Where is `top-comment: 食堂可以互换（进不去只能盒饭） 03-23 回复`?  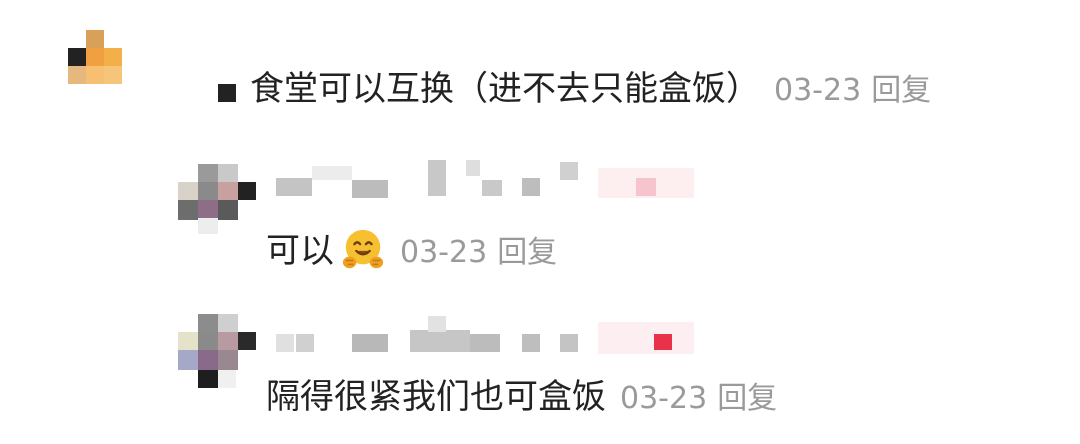
top-comment: 食堂可以互换（进不去只能盒饭） 03-23 回复 is located at coordinates (574, 89).